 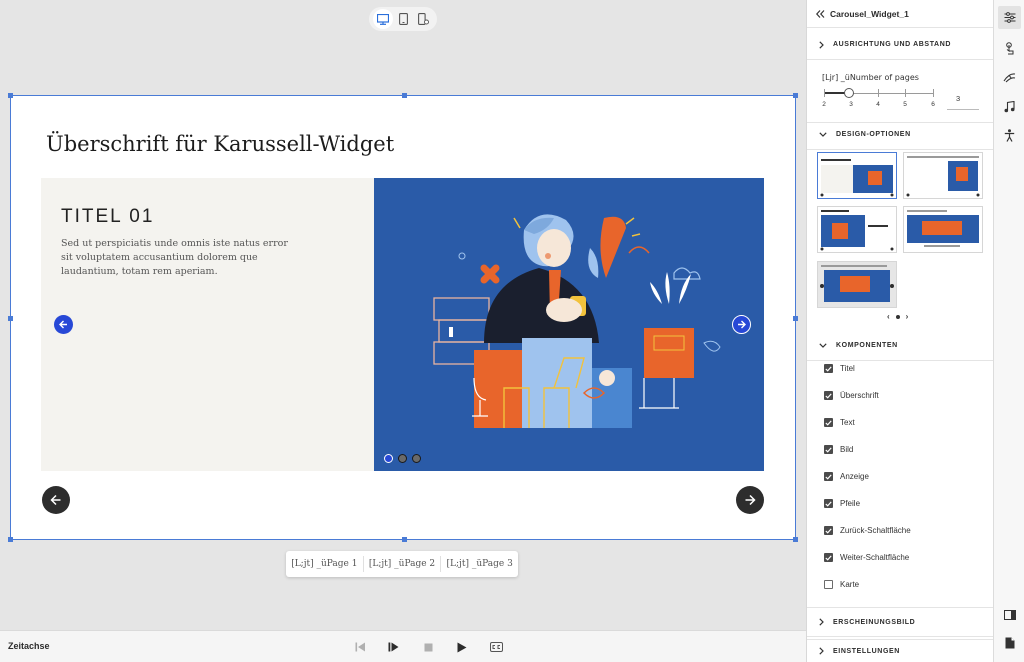 What do you see at coordinates (1009, 642) in the screenshot?
I see `document-tab` at bounding box center [1009, 642].